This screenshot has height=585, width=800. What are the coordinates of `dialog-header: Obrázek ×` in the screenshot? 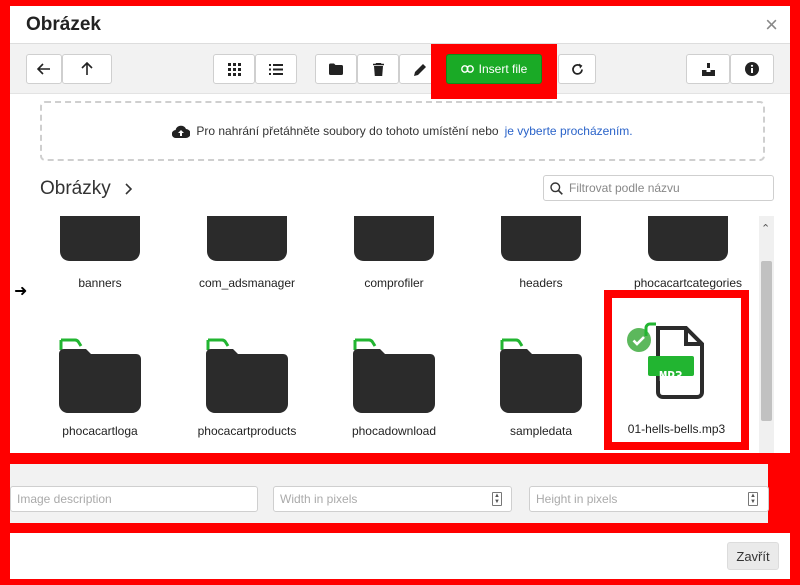 It's located at (400, 25).